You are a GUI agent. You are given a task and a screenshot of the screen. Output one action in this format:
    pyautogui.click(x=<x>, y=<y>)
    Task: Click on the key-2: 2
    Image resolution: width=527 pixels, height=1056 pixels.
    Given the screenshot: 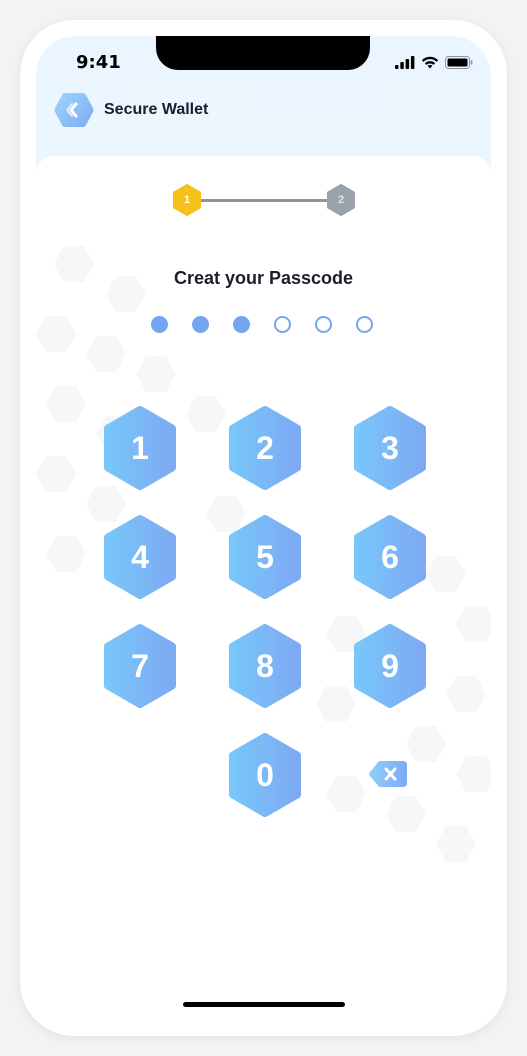 What is the action you would take?
    pyautogui.click(x=265, y=448)
    